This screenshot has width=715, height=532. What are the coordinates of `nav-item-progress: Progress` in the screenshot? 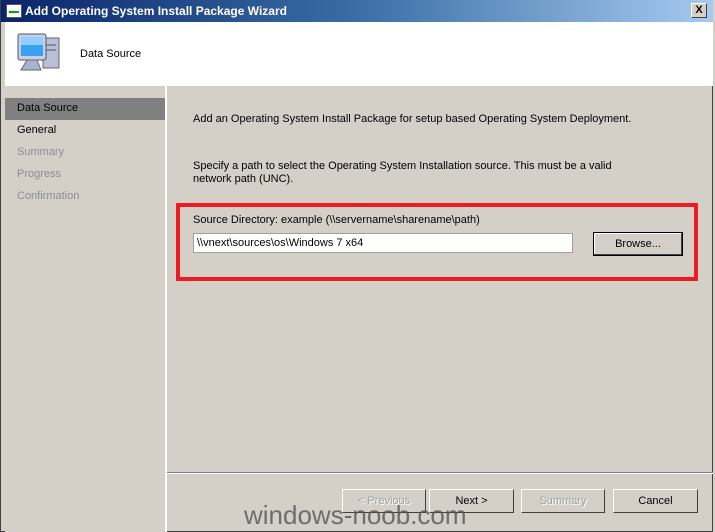 It's located at (39, 174).